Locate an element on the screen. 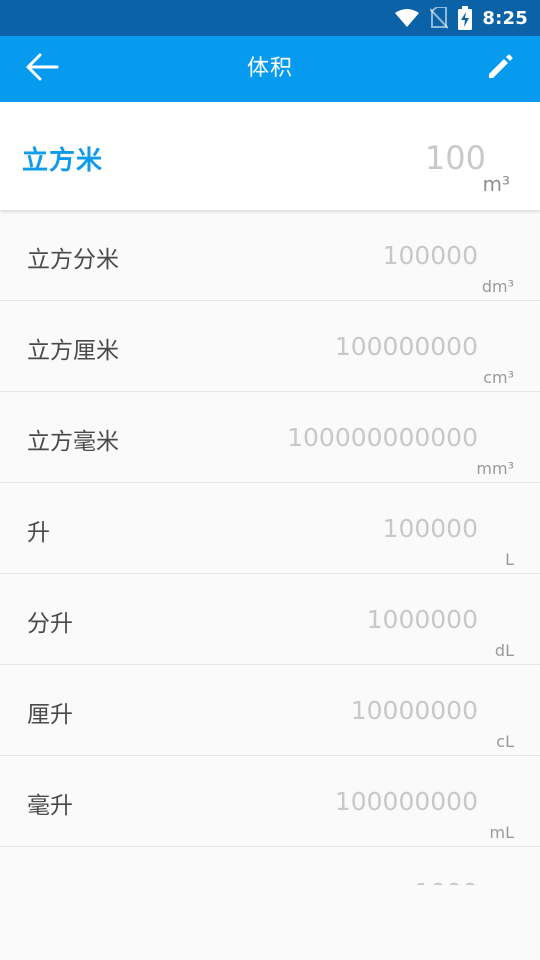 The image size is (540, 960). app-bar: 体积 is located at coordinates (270, 69).